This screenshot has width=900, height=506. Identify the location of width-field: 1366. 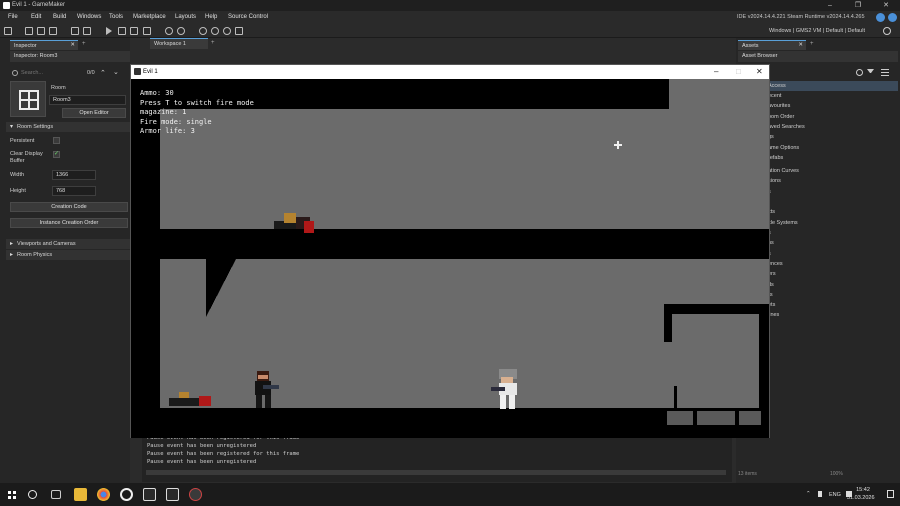
(74, 175).